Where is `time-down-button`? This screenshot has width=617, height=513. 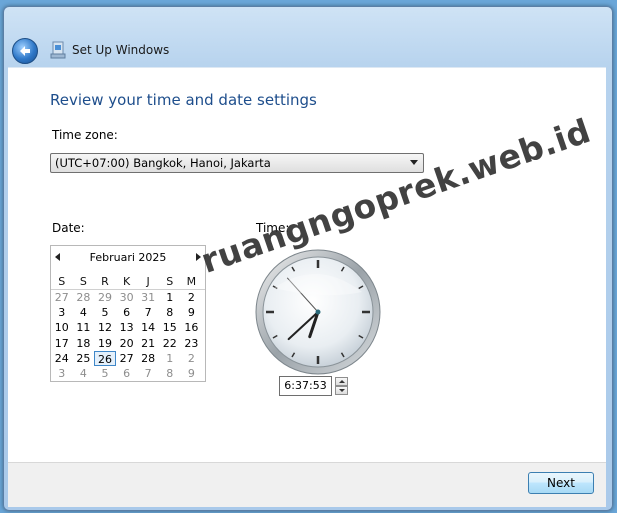 time-down-button is located at coordinates (341, 390).